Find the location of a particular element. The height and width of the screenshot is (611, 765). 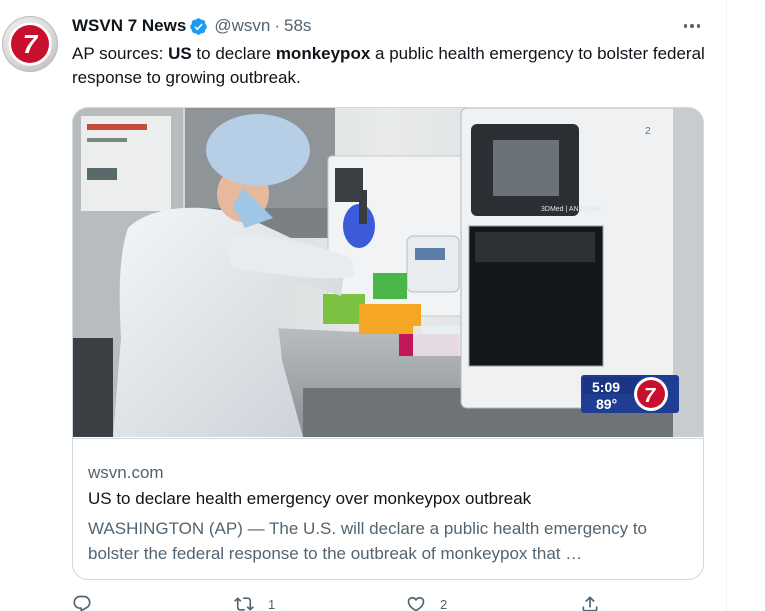

machine-number: 2 is located at coordinates (648, 131).